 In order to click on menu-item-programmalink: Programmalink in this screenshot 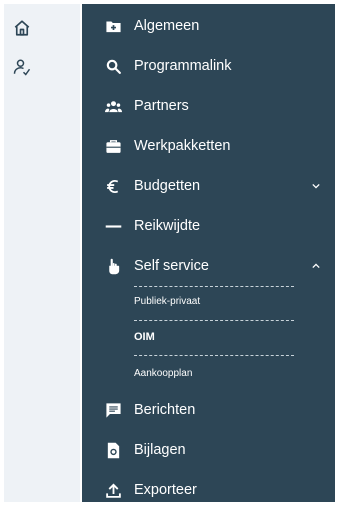, I will do `click(208, 66)`.